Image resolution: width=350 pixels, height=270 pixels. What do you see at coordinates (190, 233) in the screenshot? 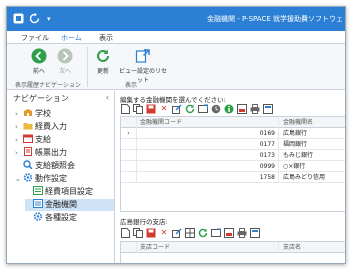
I see `grid-icon` at bounding box center [190, 233].